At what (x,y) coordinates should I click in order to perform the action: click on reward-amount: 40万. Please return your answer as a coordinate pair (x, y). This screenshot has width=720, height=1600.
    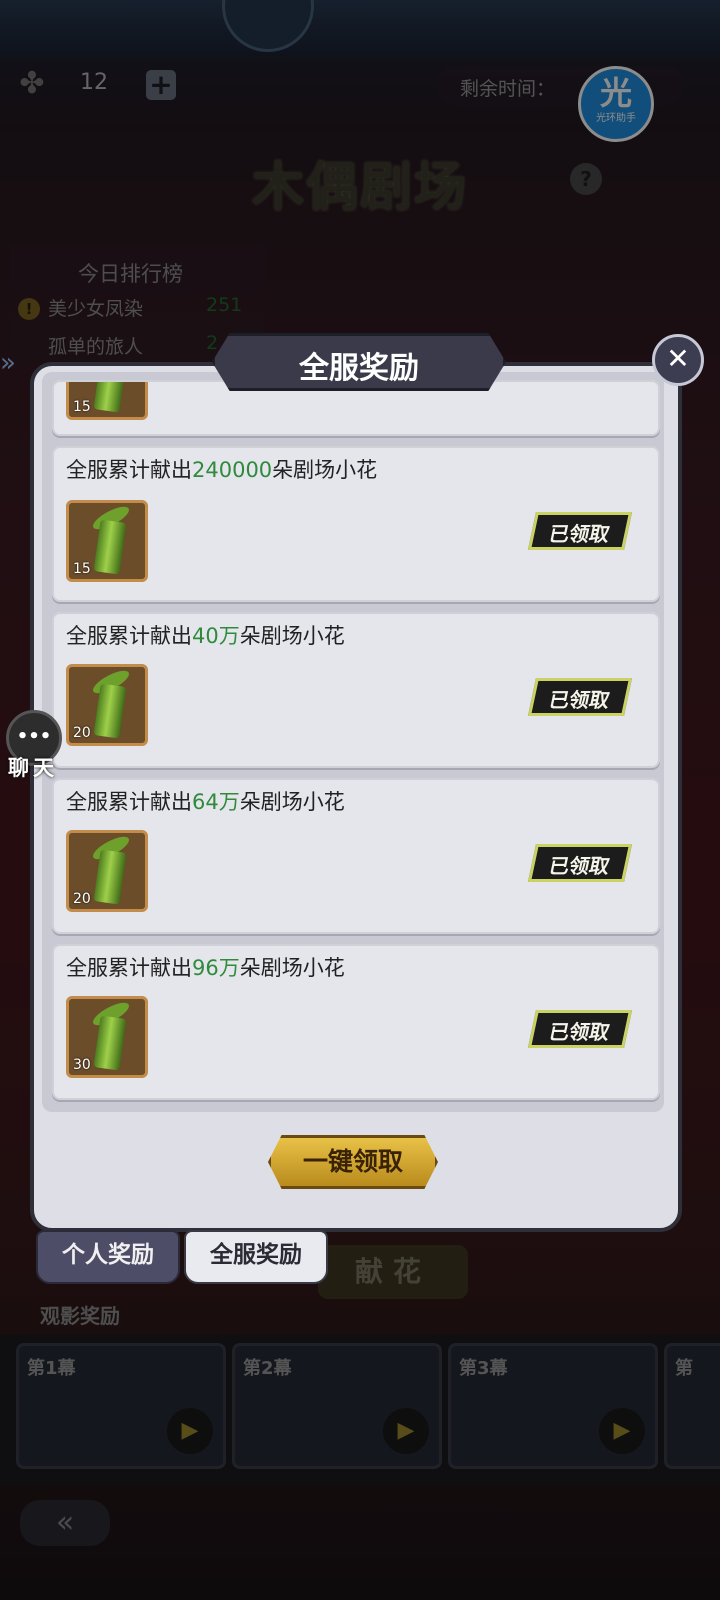
    Looking at the image, I should click on (216, 636).